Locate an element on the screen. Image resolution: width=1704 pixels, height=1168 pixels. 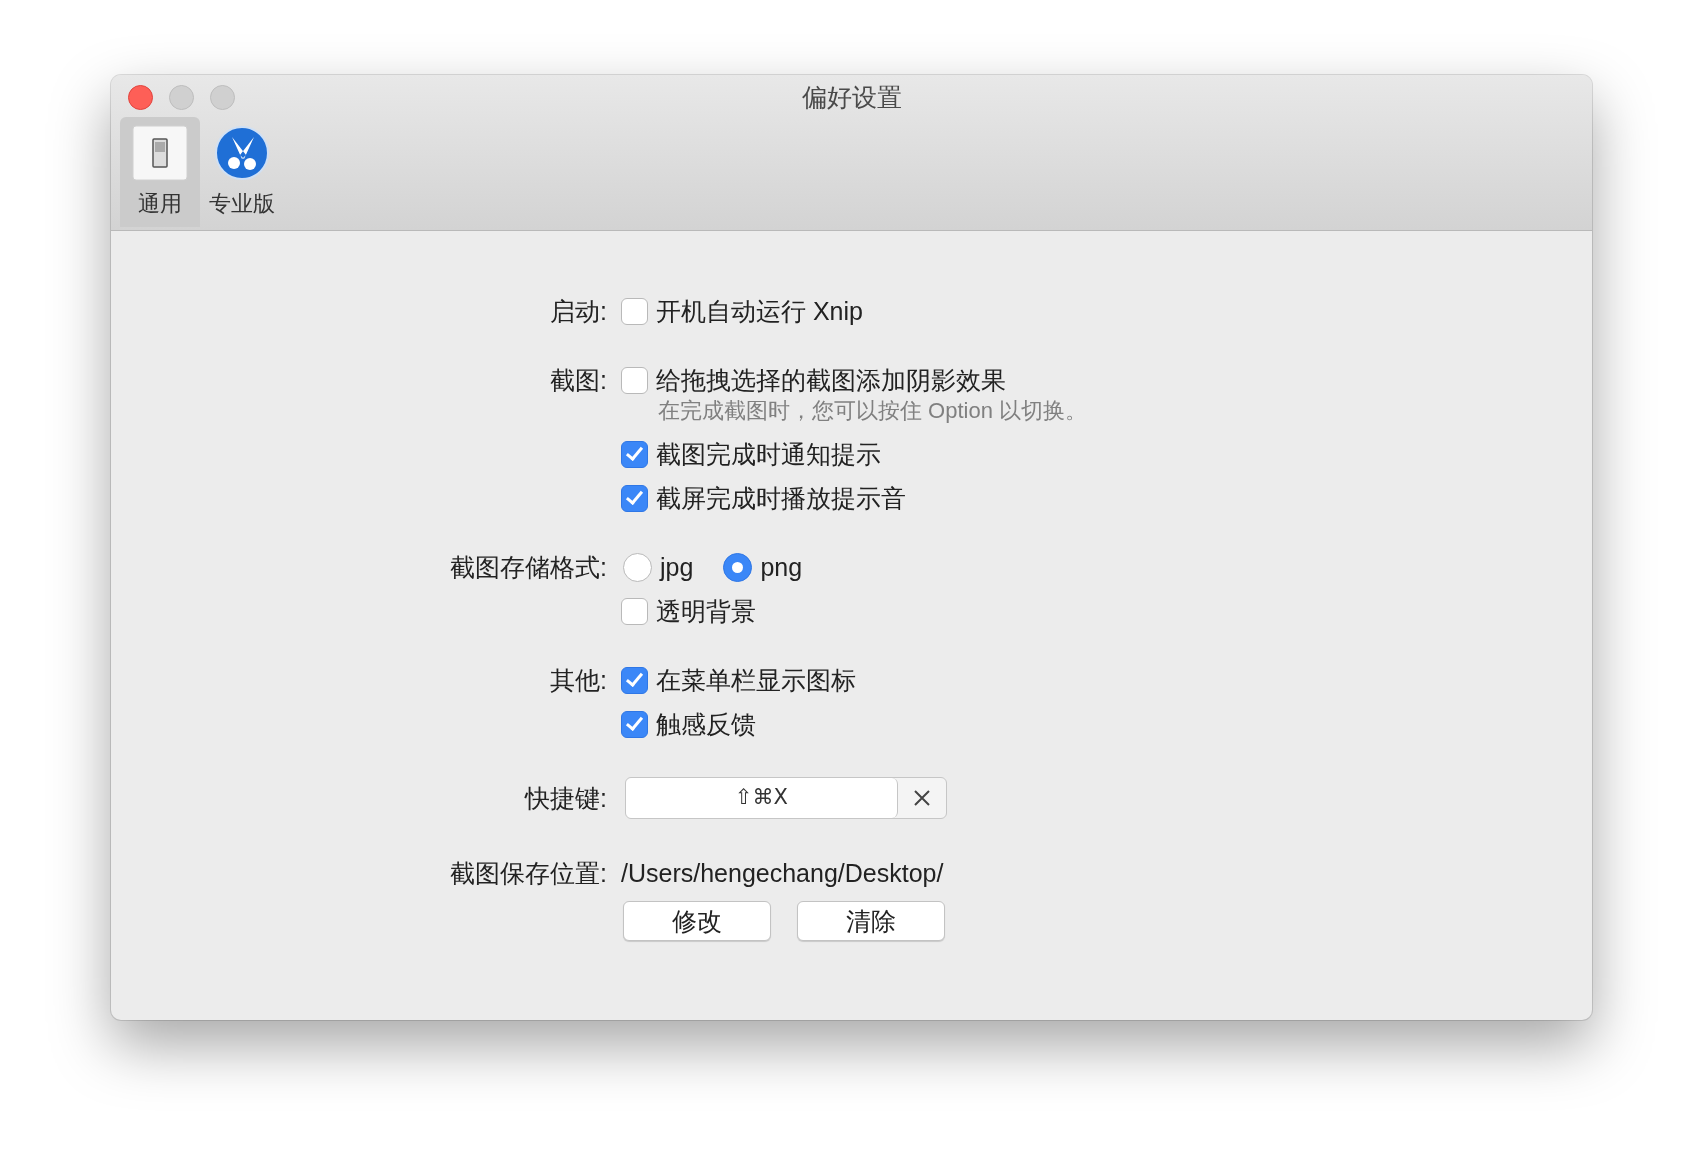
radio-label: jpg is located at coordinates (677, 567).